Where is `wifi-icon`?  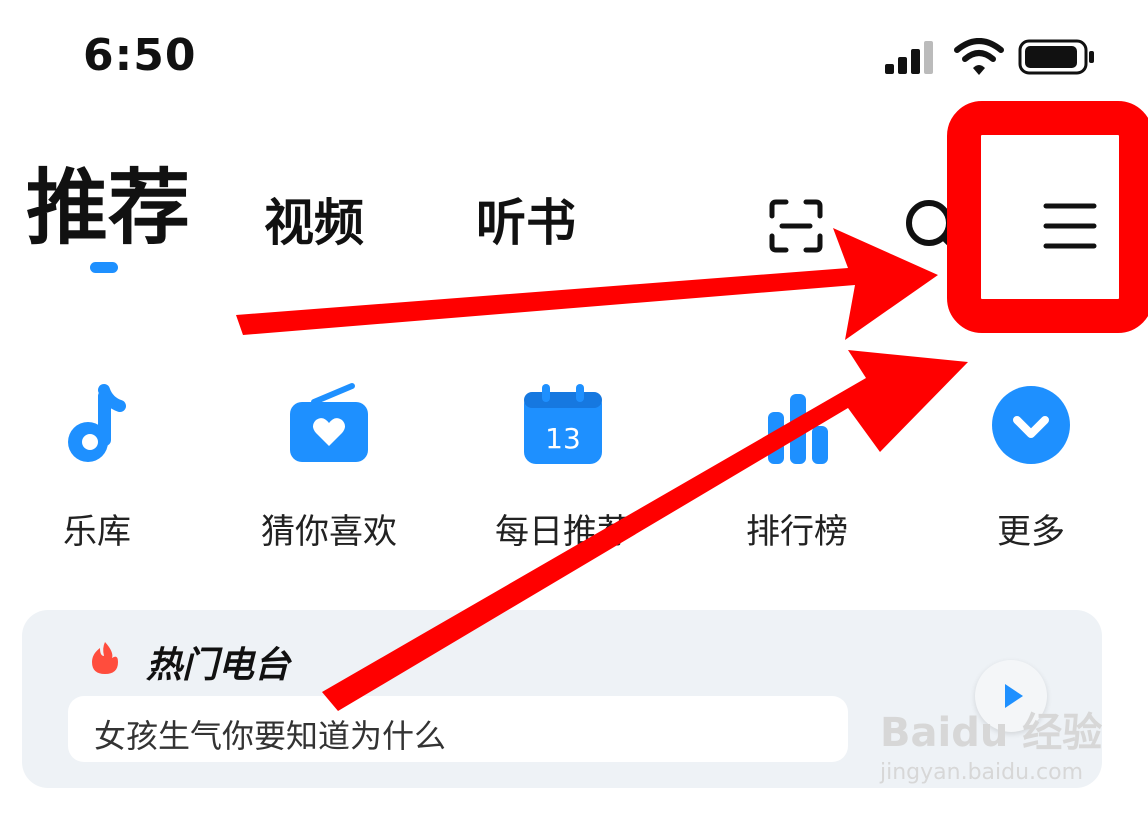 wifi-icon is located at coordinates (979, 56).